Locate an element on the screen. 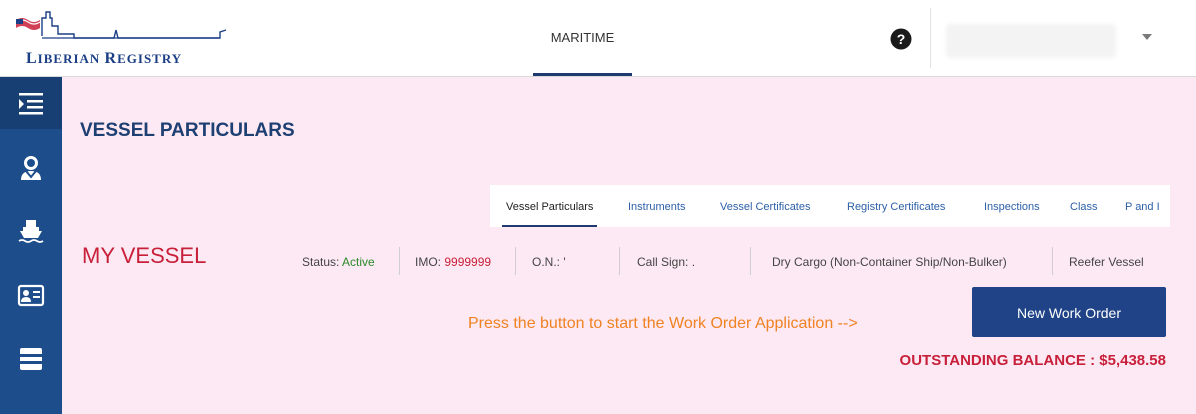 This screenshot has height=414, width=1196. vessel-status: Status: Active is located at coordinates (338, 262).